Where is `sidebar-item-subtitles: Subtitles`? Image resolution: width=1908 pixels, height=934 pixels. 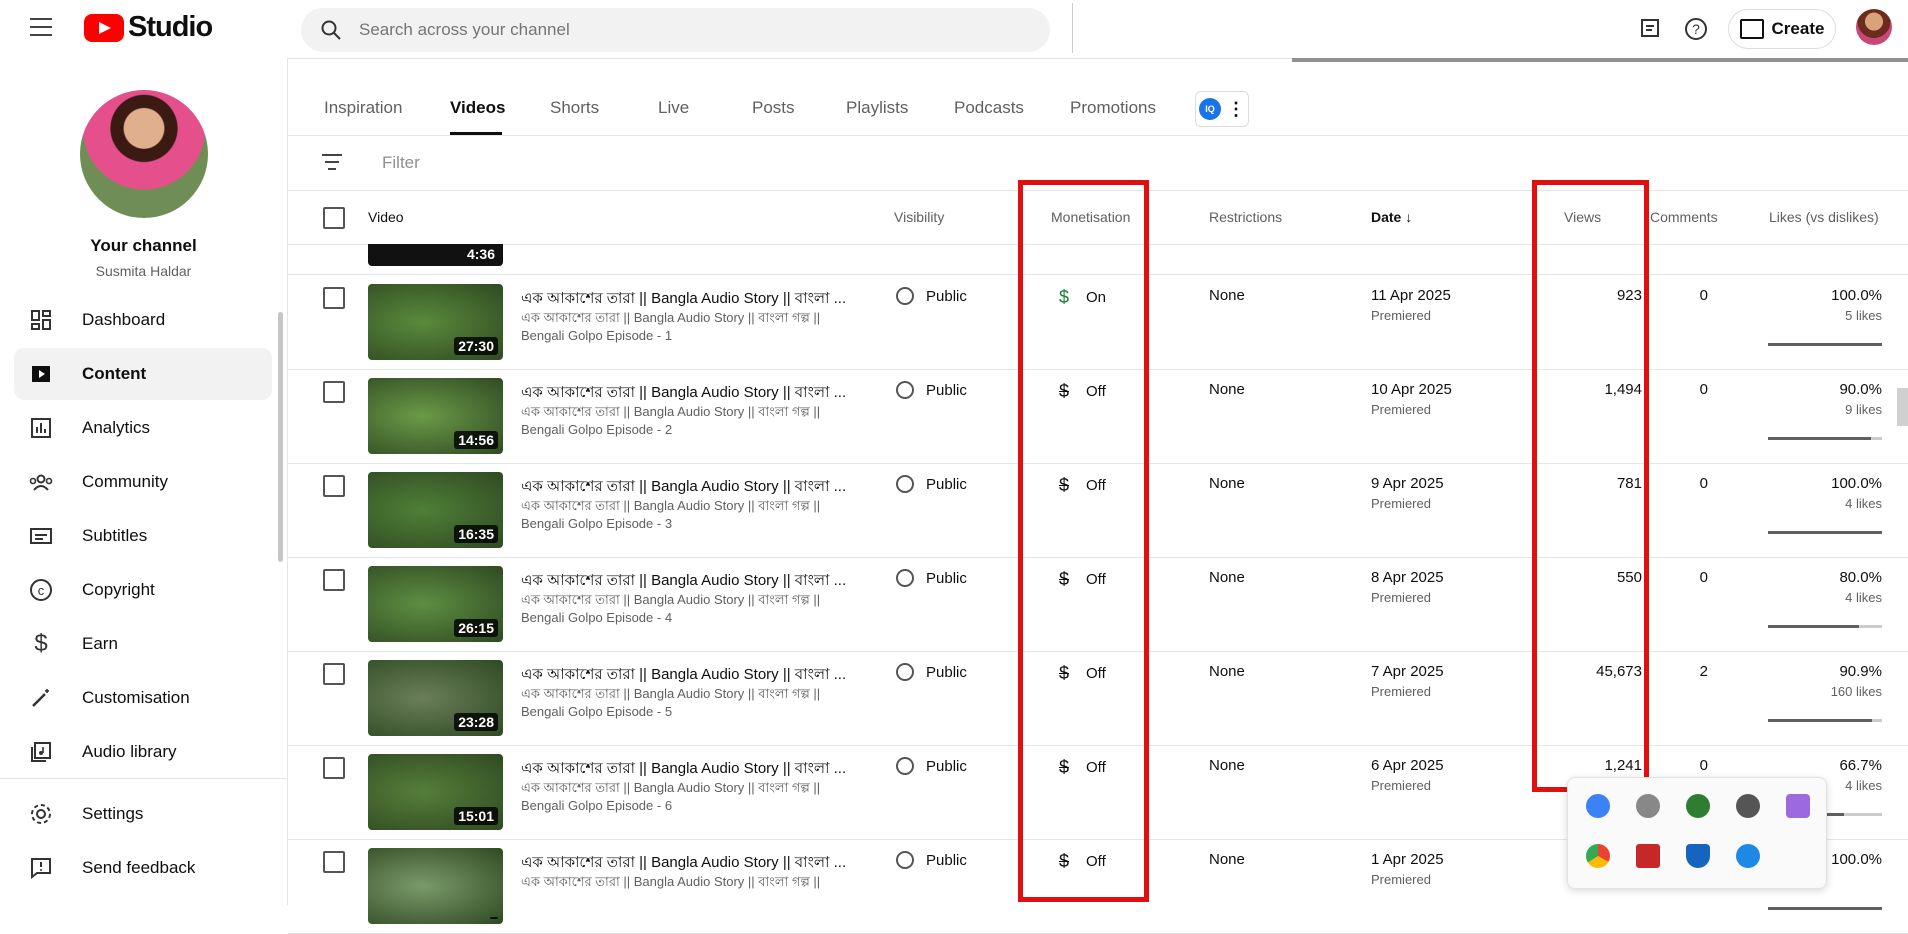
sidebar-item-subtitles: Subtitles is located at coordinates (143, 536).